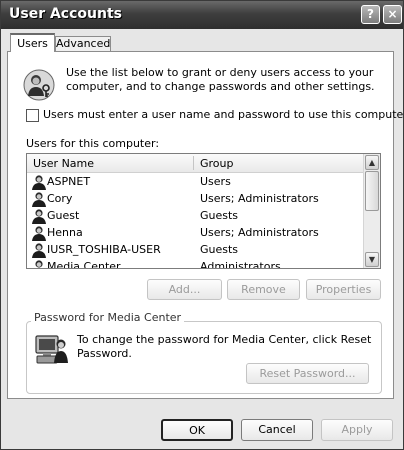 The image size is (404, 450). Describe the element at coordinates (196, 249) in the screenshot. I see `list-item: IUSR_TOSHIBA-USER Guests` at that location.